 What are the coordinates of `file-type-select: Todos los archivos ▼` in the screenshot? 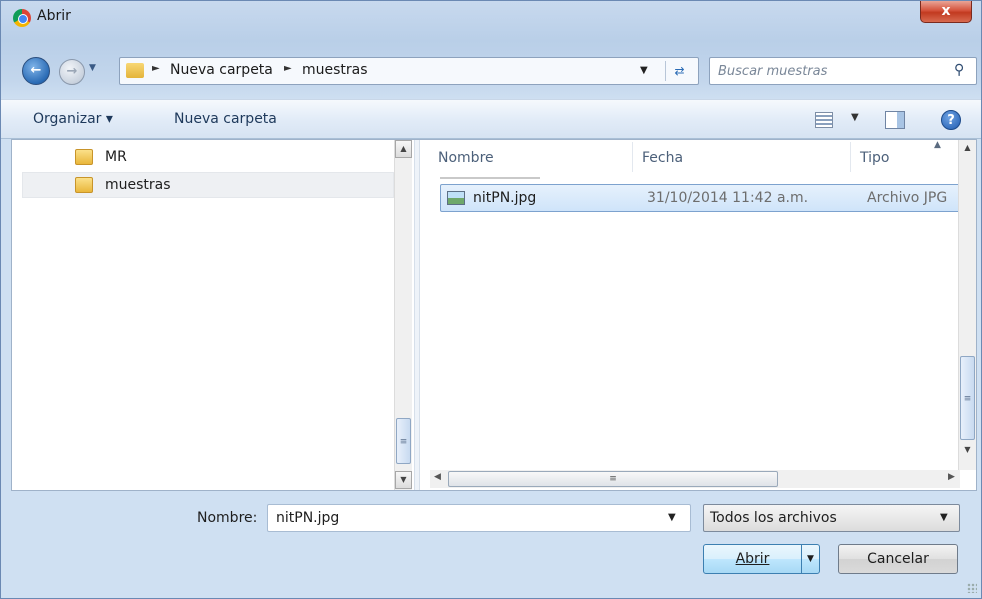 It's located at (831, 518).